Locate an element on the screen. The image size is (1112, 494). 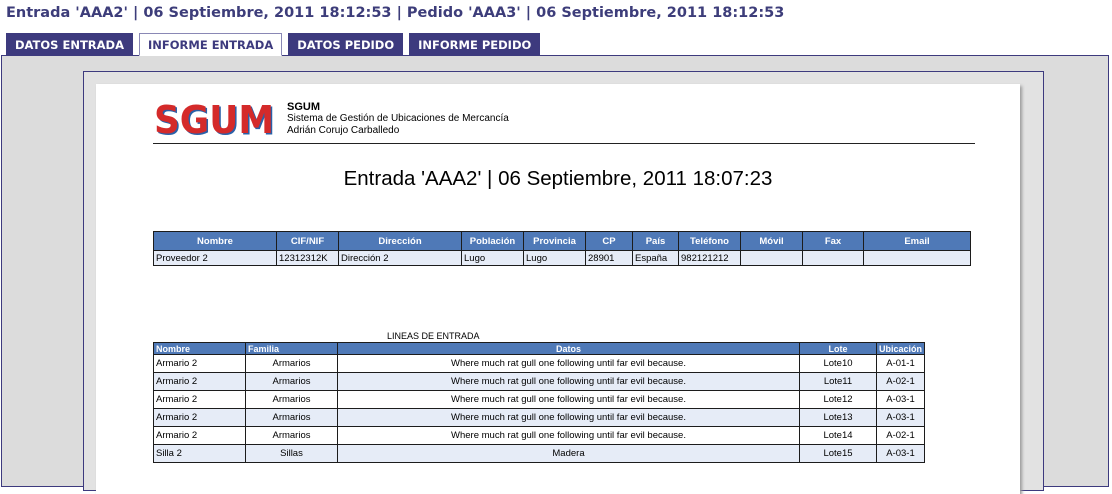
col-header: Ubicación is located at coordinates (900, 348).